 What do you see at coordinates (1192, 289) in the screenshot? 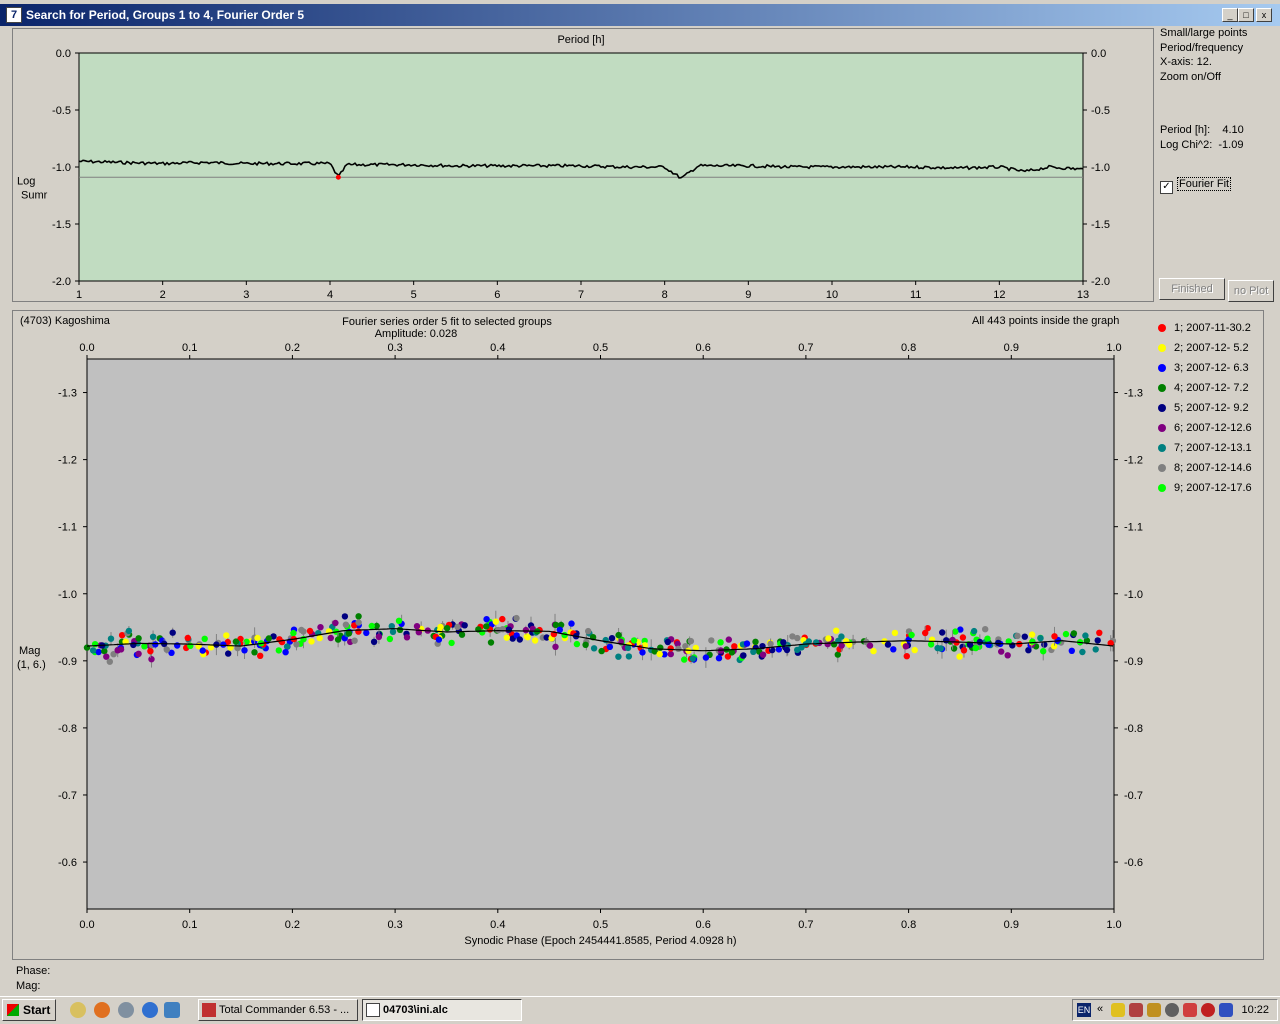
I see `finished-button: Finished` at bounding box center [1192, 289].